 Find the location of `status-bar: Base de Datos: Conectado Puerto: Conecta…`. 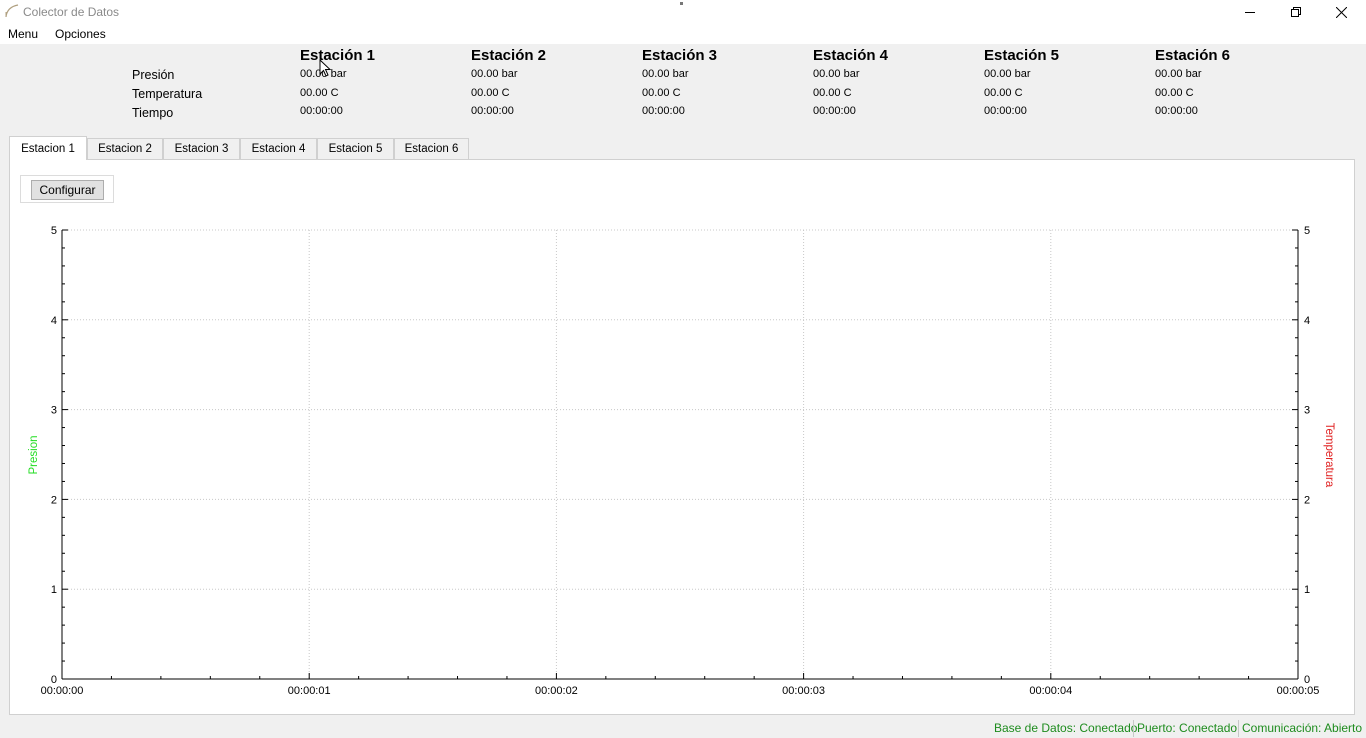

status-bar: Base de Datos: Conectado Puerto: Conecta… is located at coordinates (683, 728).